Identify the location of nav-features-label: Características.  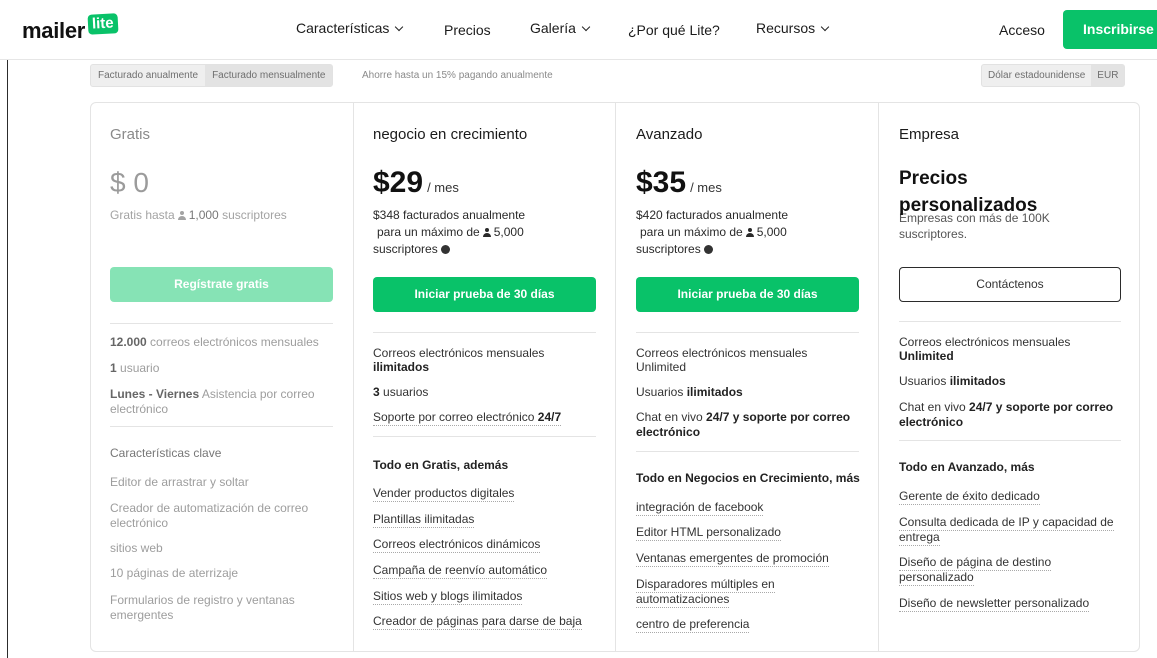
(343, 28).